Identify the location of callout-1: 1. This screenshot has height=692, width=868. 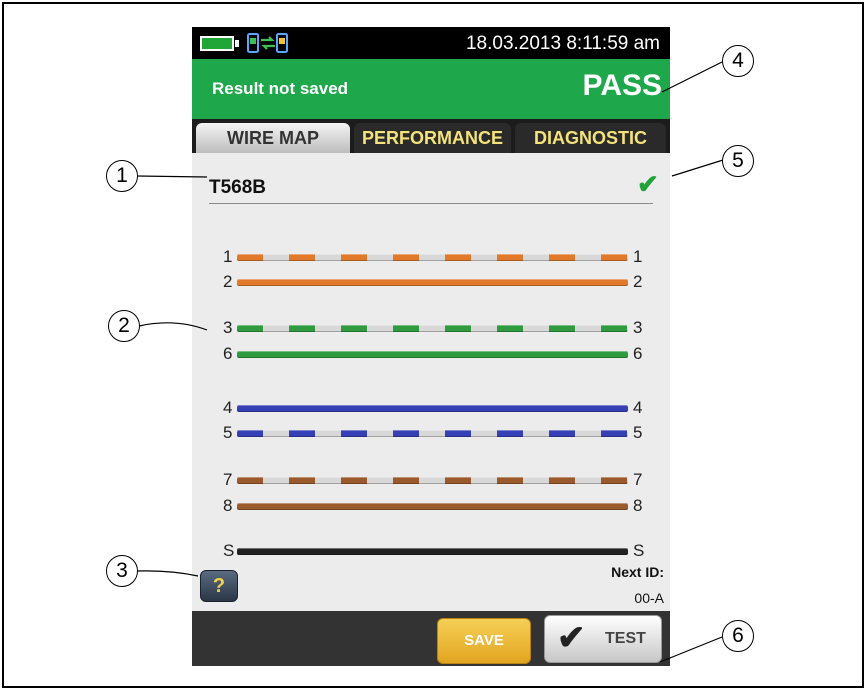
(122, 176).